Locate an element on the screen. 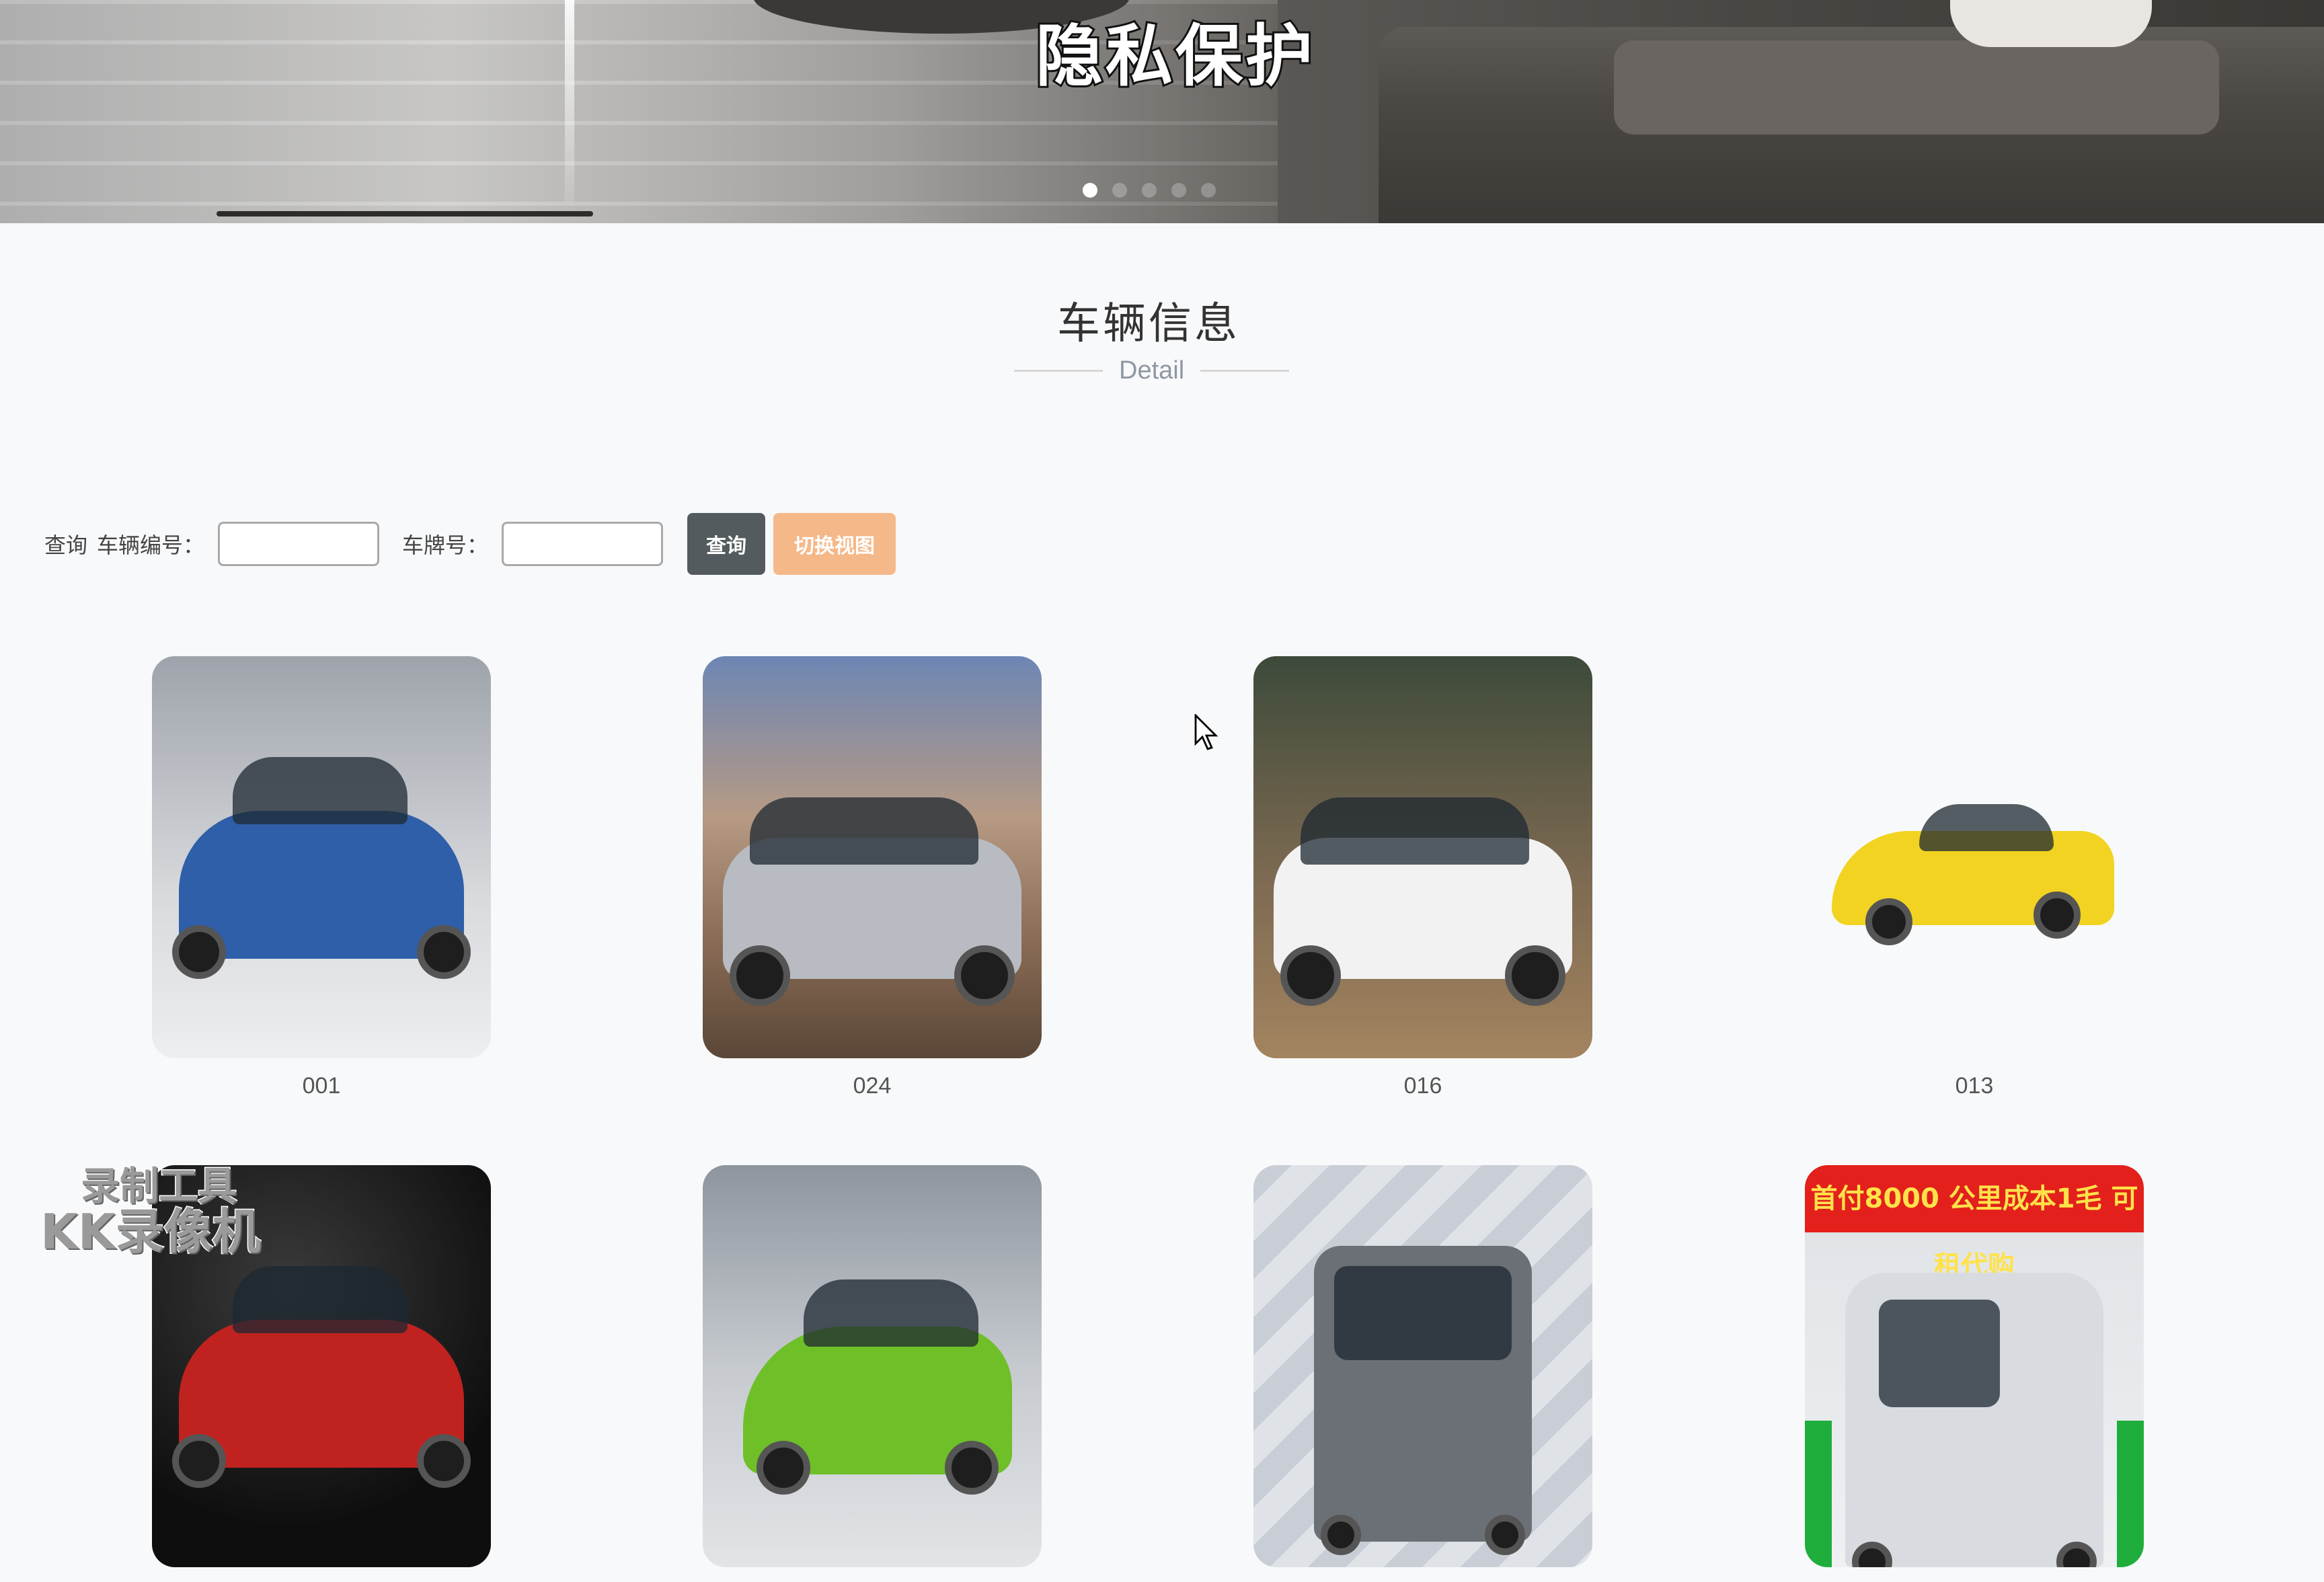  car-ad-banner: 首付8000 公里成本1毛 可租代购 is located at coordinates (1974, 1223).